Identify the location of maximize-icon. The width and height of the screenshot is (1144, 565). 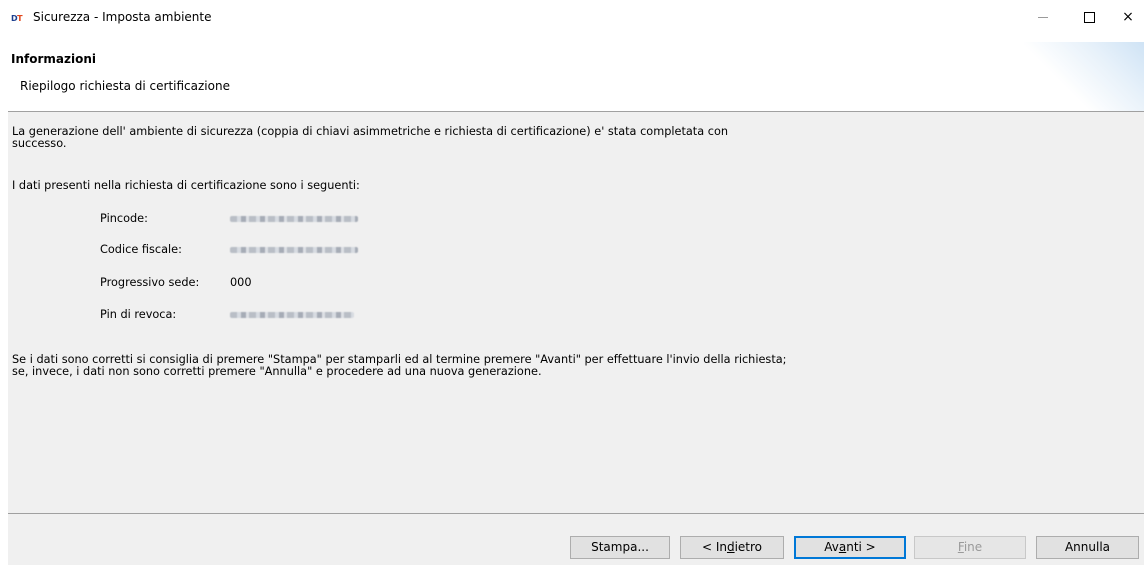
(1089, 17).